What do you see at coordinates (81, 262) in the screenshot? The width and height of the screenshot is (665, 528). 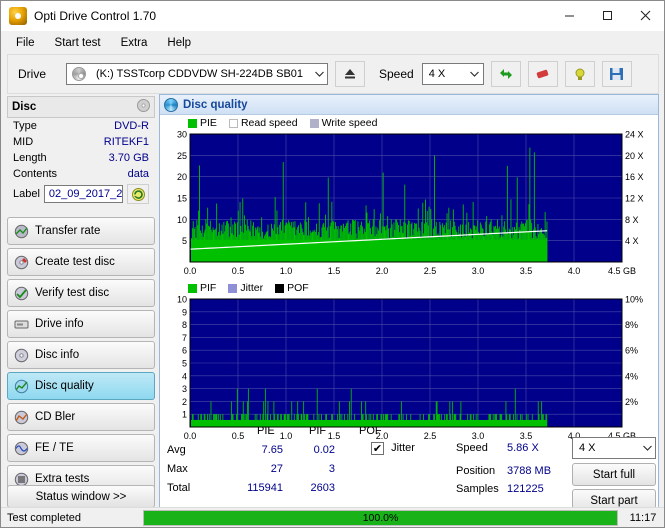 I see `sidebar-item-create-test-disc: Create test disc` at bounding box center [81, 262].